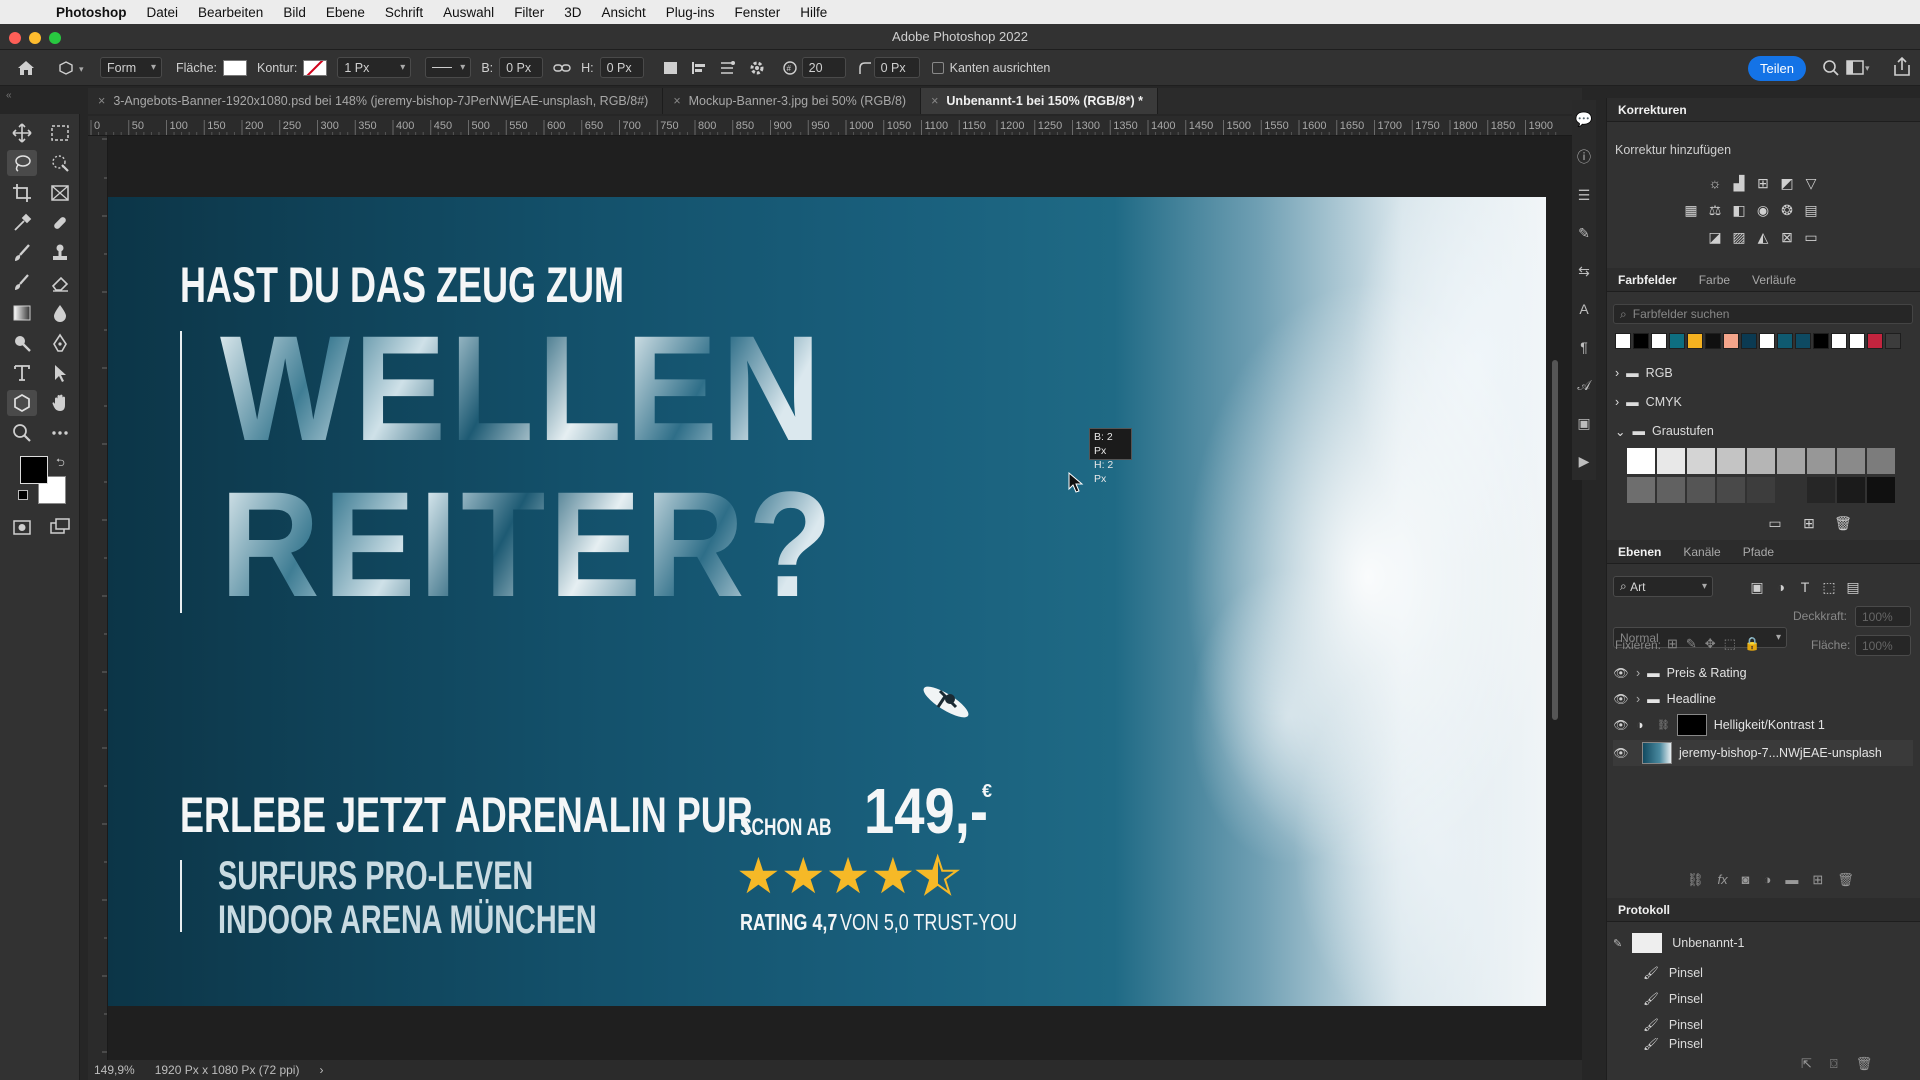  I want to click on blur-tool-icon, so click(60, 313).